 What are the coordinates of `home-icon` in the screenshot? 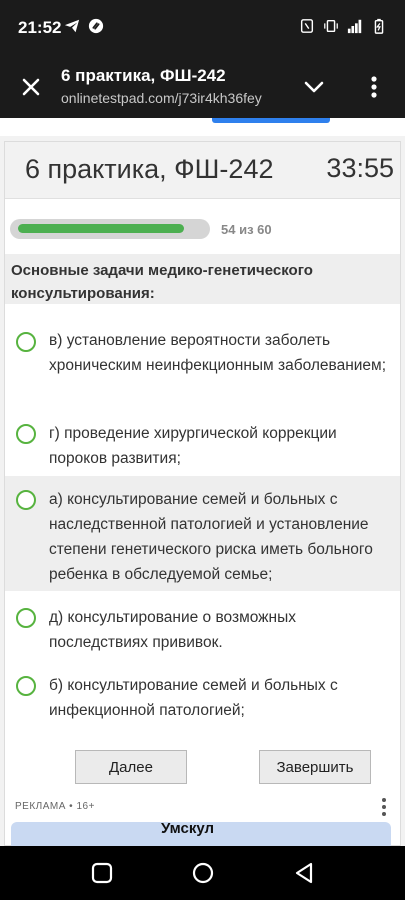 It's located at (203, 873).